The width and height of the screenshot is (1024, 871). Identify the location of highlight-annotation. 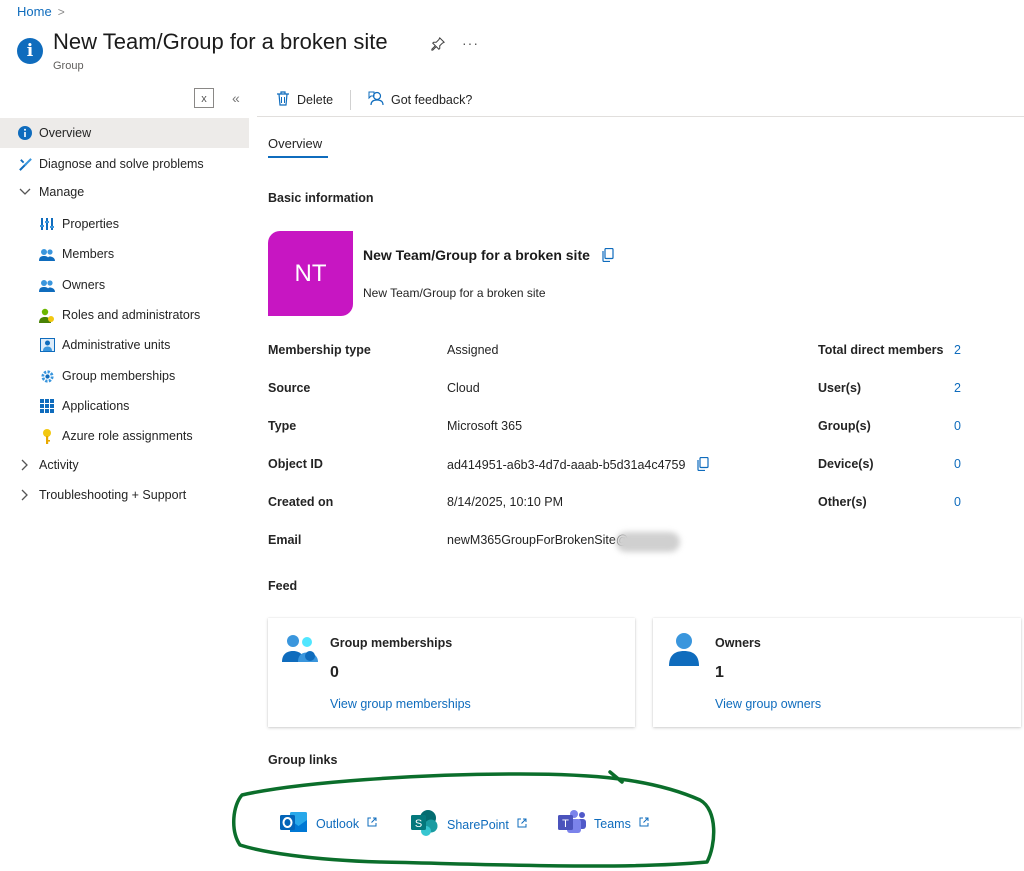
(474, 819).